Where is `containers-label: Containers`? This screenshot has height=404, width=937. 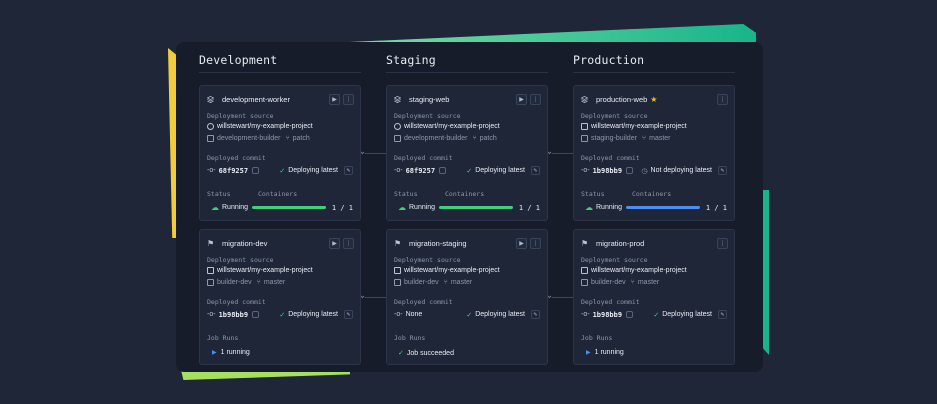
containers-label: Containers is located at coordinates (278, 194).